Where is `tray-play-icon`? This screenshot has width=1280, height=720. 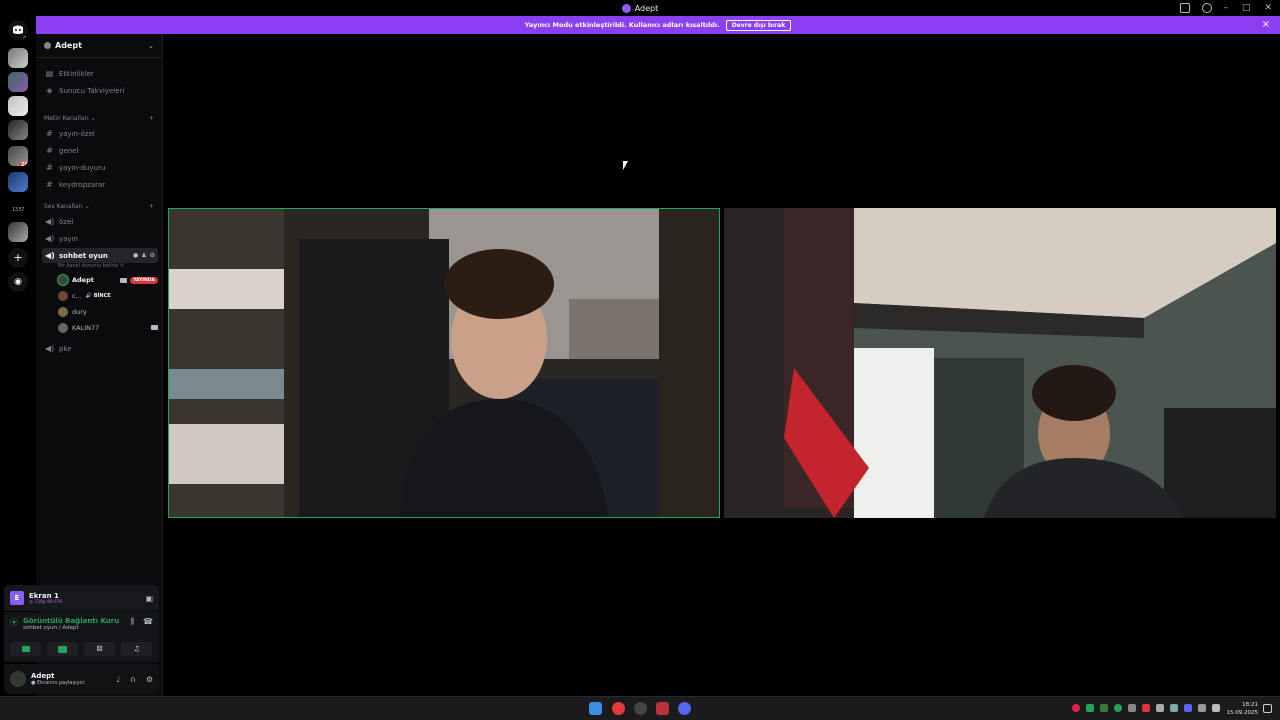
tray-play-icon is located at coordinates (1090, 708).